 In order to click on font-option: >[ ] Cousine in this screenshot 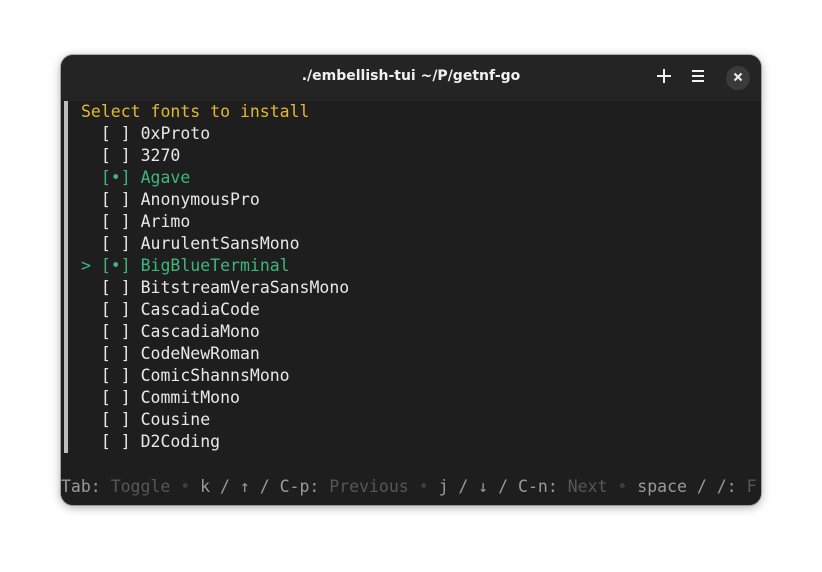, I will do `click(145, 420)`.